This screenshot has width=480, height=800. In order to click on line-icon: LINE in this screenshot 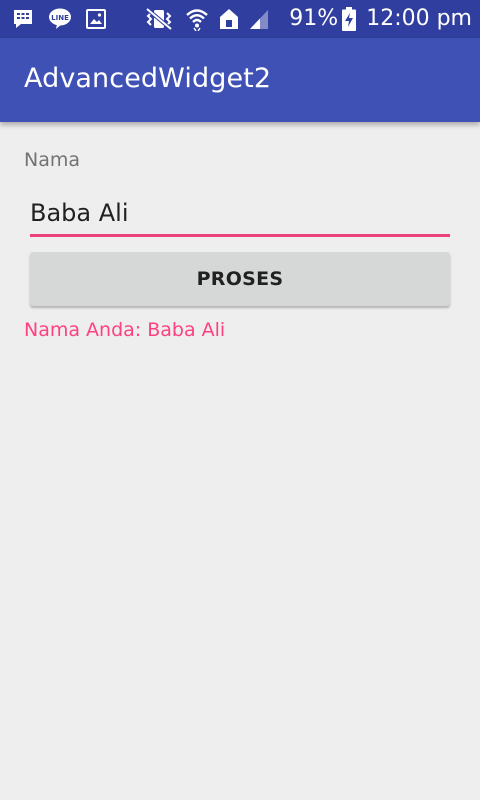, I will do `click(60, 19)`.